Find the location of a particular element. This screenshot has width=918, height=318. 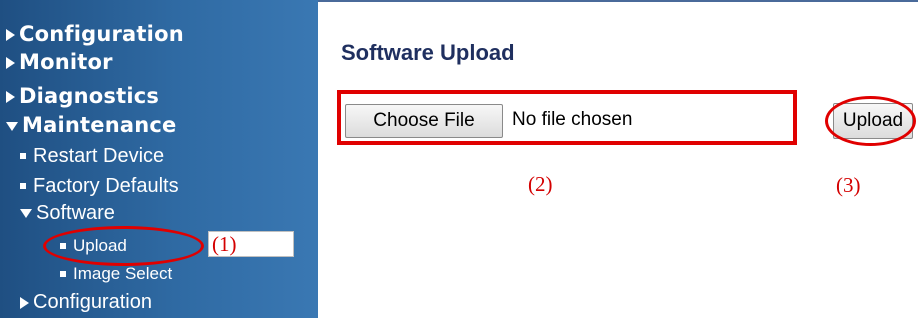

sidebar-item-maintenance: Maintenance is located at coordinates (91, 125).